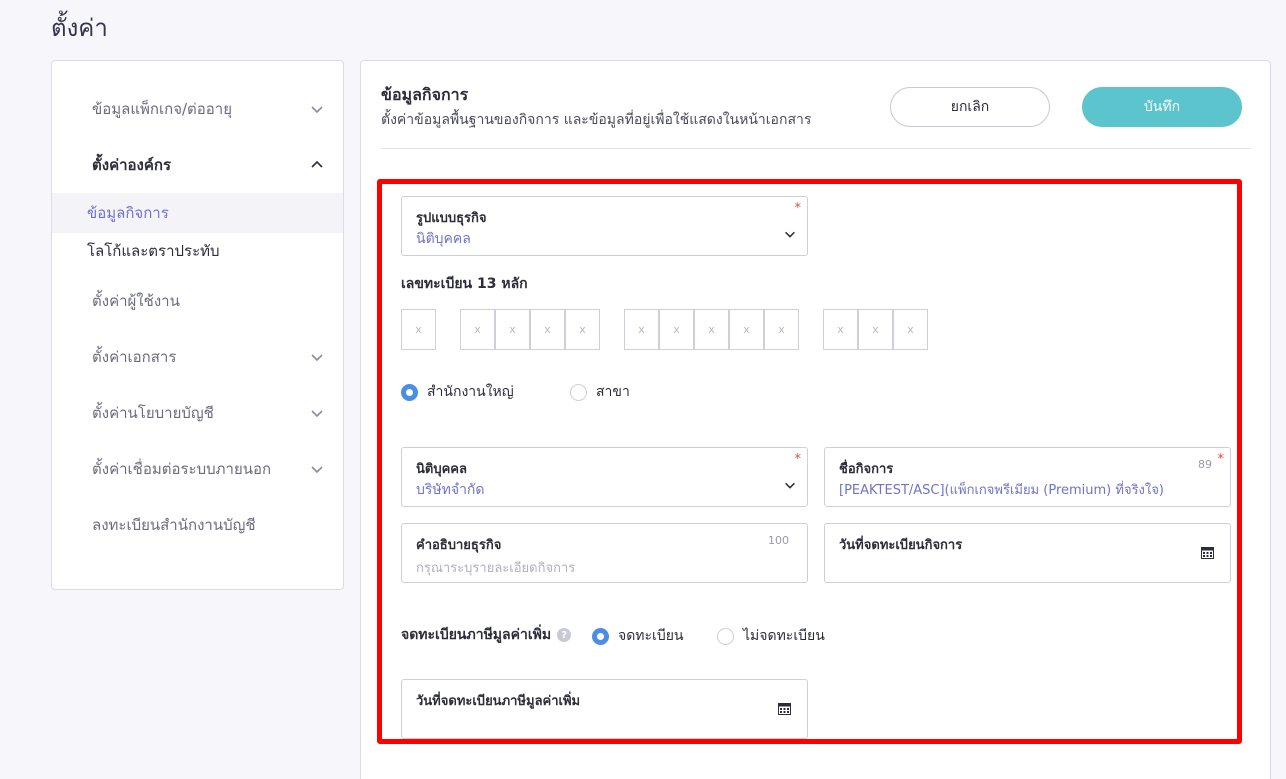 The width and height of the screenshot is (1286, 779). What do you see at coordinates (496, 568) in the screenshot?
I see `field-placeholder: กรุณาระบุรายละเอียดกิจการ` at bounding box center [496, 568].